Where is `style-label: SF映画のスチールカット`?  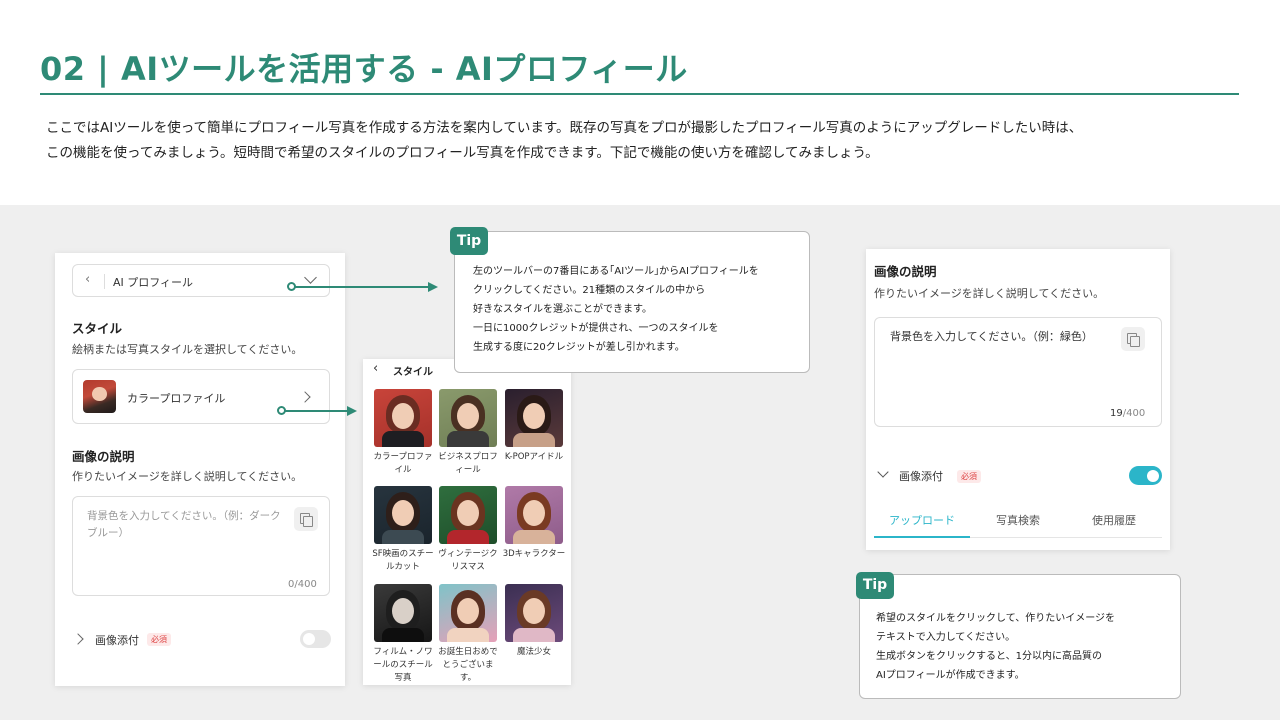 style-label: SF映画のスチールカット is located at coordinates (403, 560).